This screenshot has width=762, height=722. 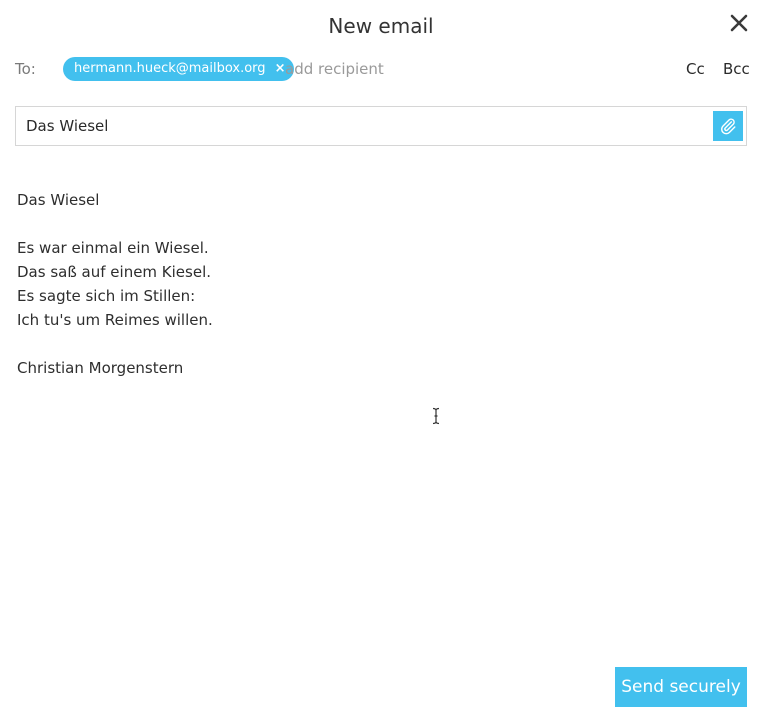 What do you see at coordinates (170, 68) in the screenshot?
I see `recipient-chip-email: hermann.hueck@mailbox.org` at bounding box center [170, 68].